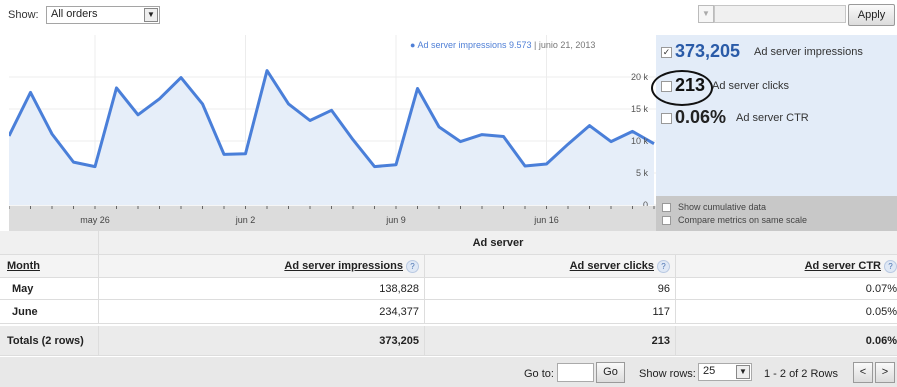  Describe the element at coordinates (708, 51) in the screenshot. I see `metric-impressions-value: 373,205` at that location.